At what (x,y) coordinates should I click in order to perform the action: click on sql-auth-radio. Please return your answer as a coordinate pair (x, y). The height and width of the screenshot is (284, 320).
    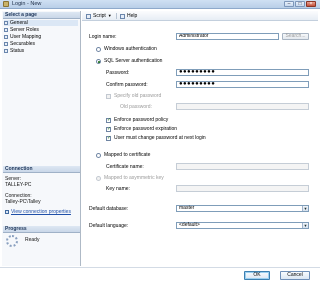
    Looking at the image, I should click on (98, 61).